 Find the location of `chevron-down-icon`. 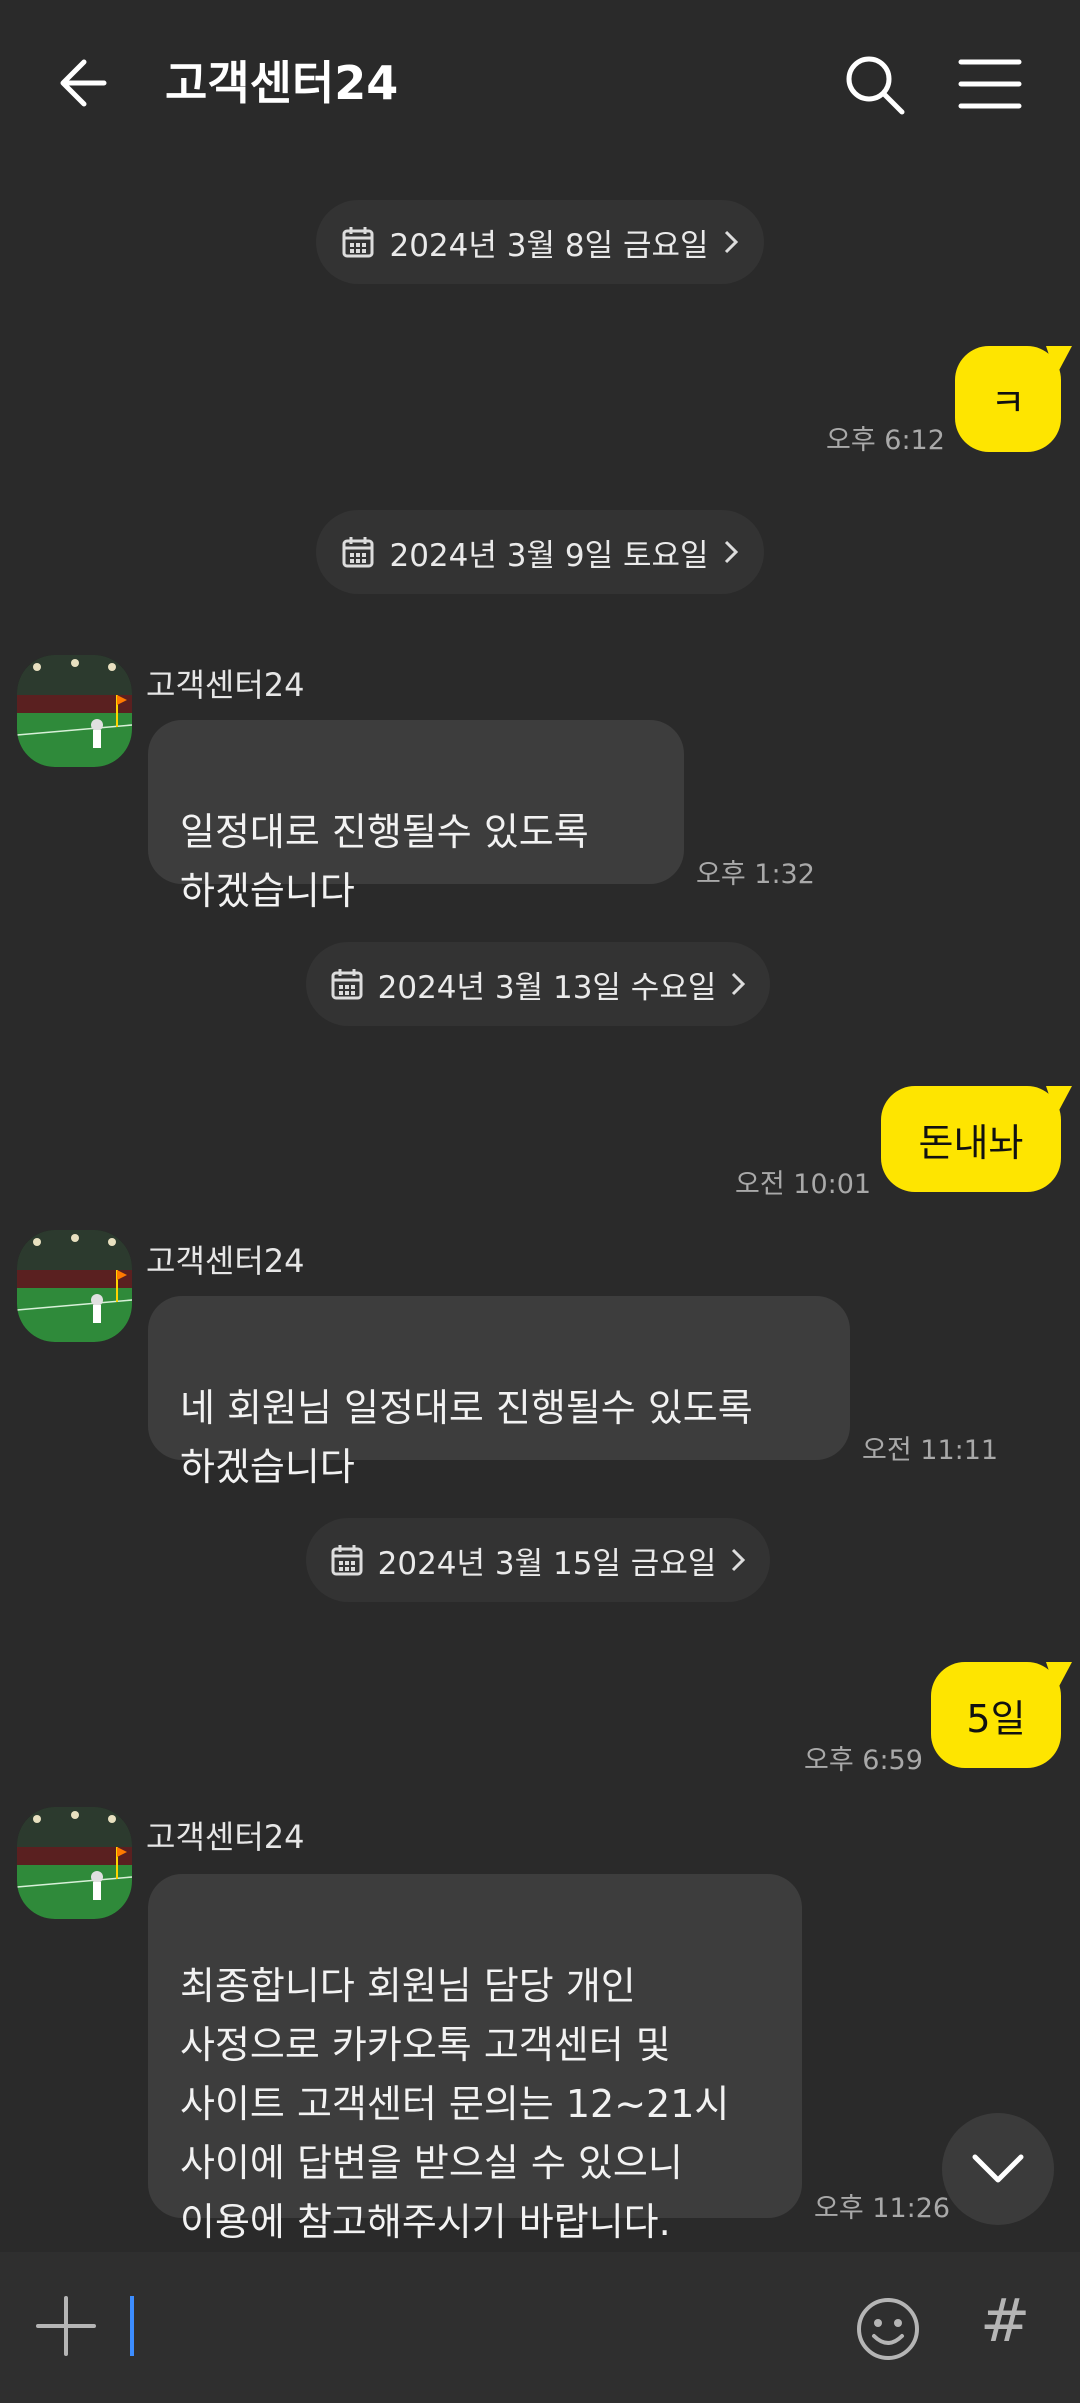

chevron-down-icon is located at coordinates (998, 2168).